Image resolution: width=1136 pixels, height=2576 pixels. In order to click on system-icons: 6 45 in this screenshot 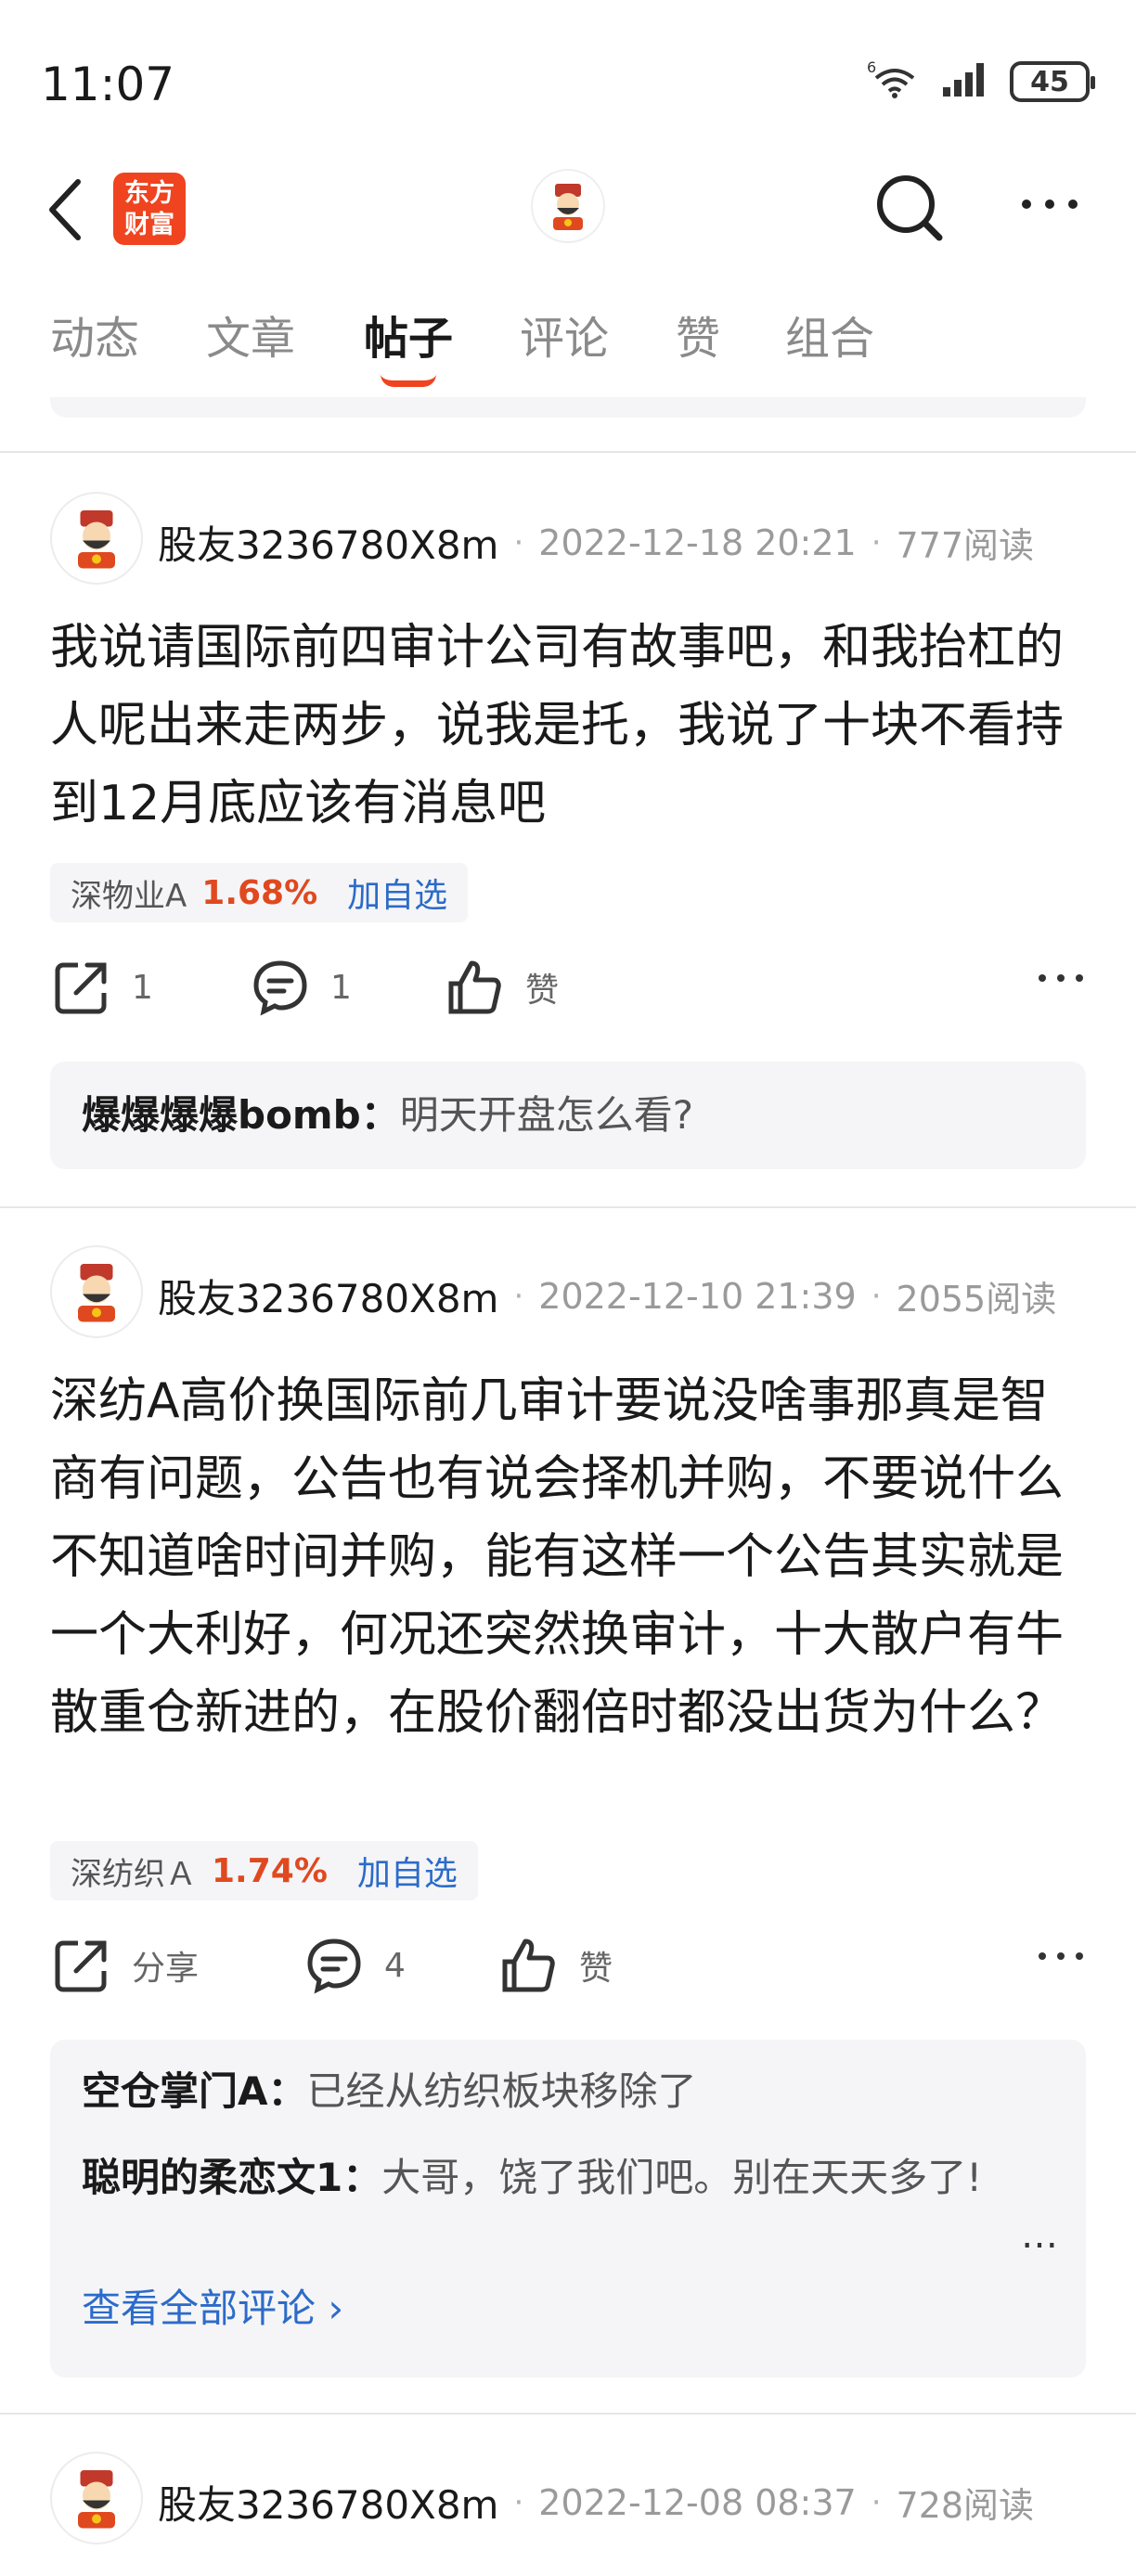, I will do `click(980, 81)`.